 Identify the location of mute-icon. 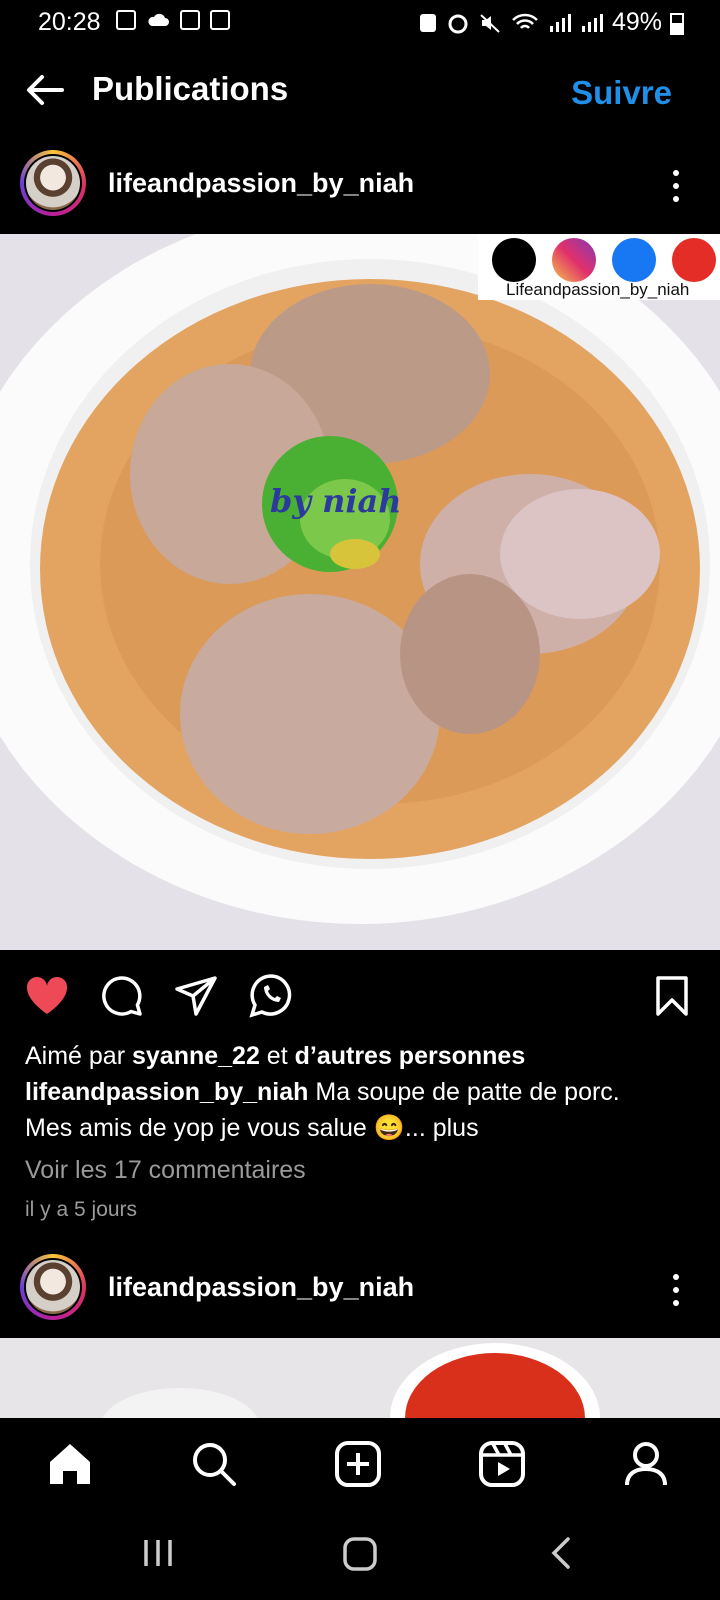
(490, 23).